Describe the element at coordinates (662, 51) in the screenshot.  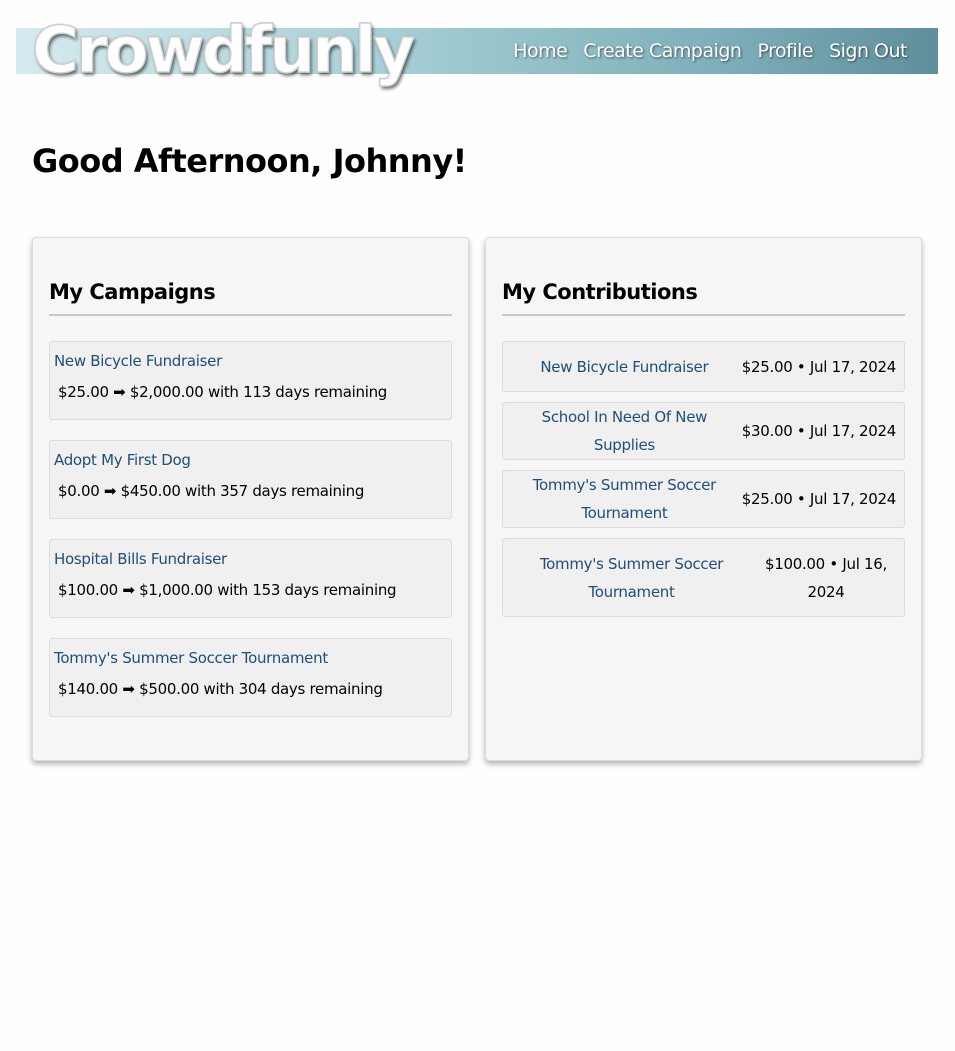
I see `nav-create-campaign: Create Campaign` at that location.